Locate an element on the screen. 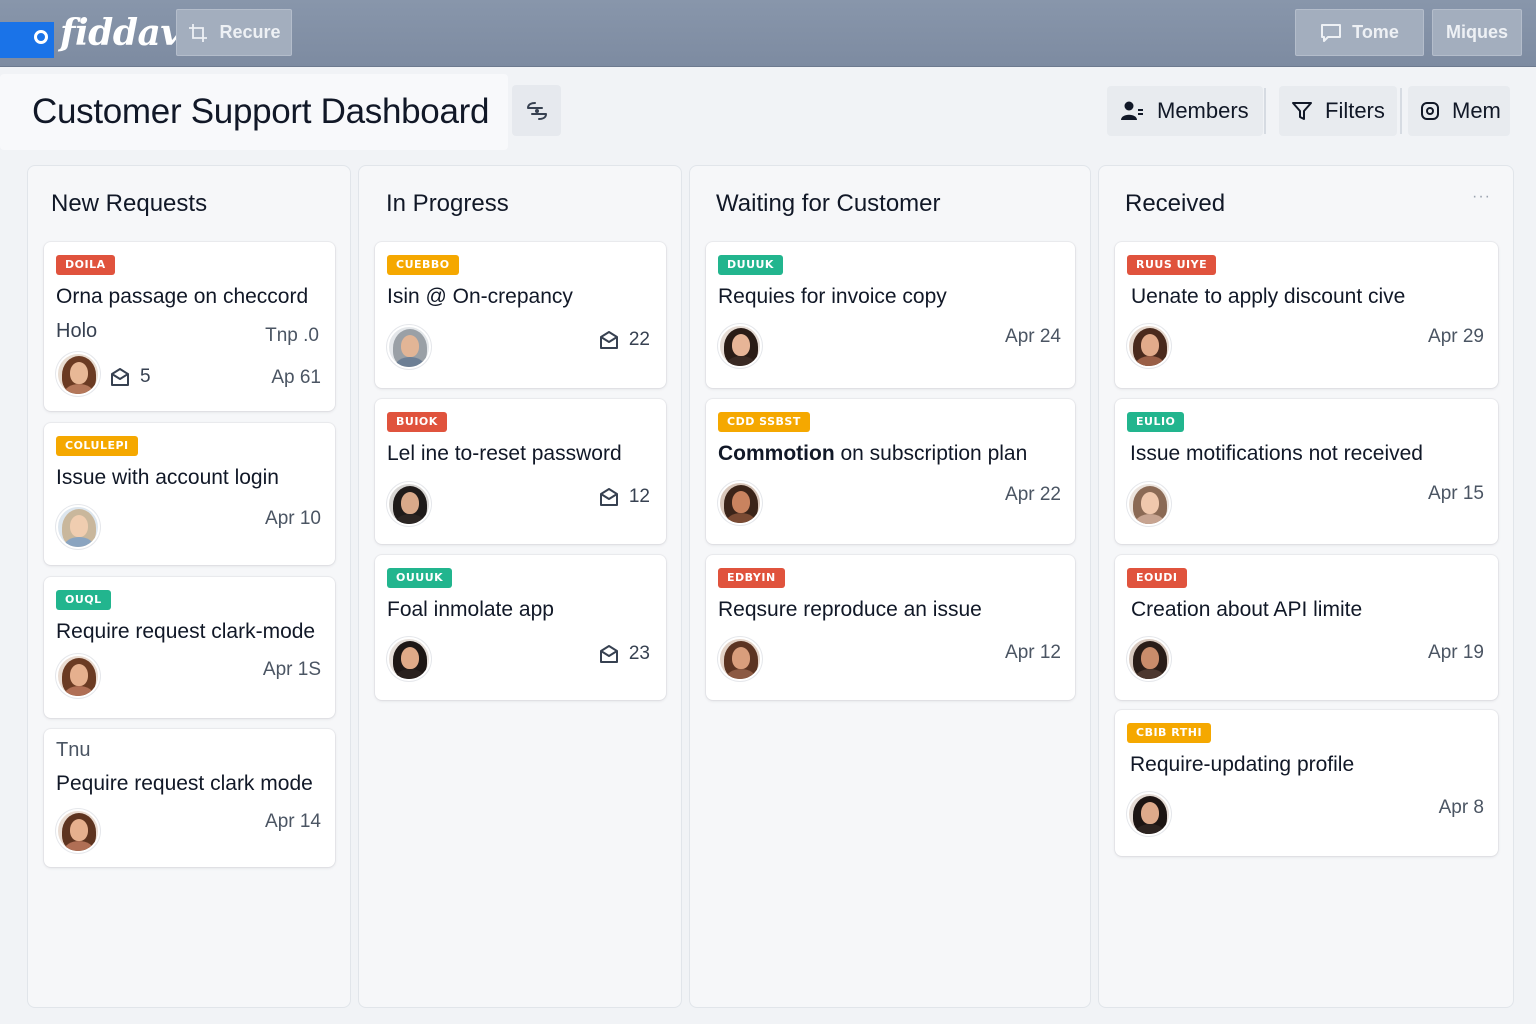 This screenshot has height=1024, width=1536. attachment-count-value: 12 is located at coordinates (639, 496).